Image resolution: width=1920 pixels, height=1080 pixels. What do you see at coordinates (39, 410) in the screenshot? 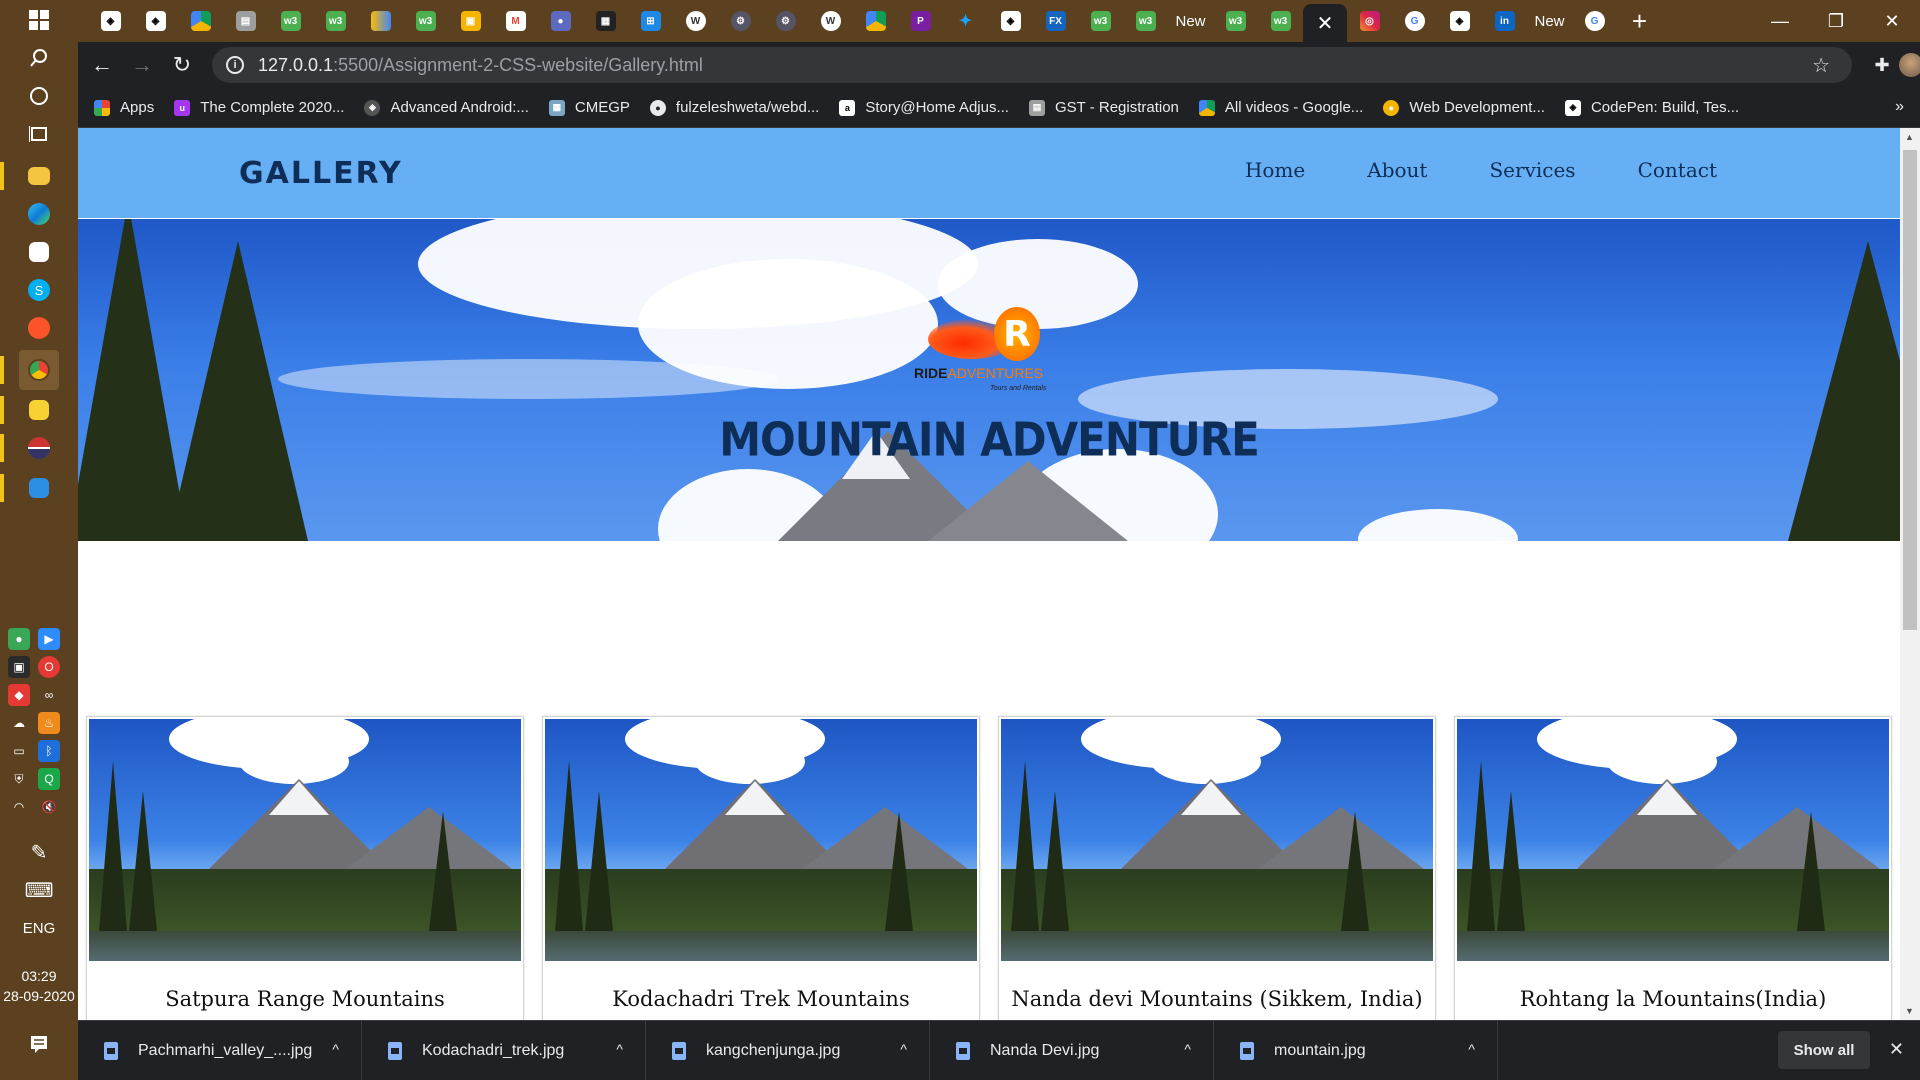
I see `sticky-notes-icon` at bounding box center [39, 410].